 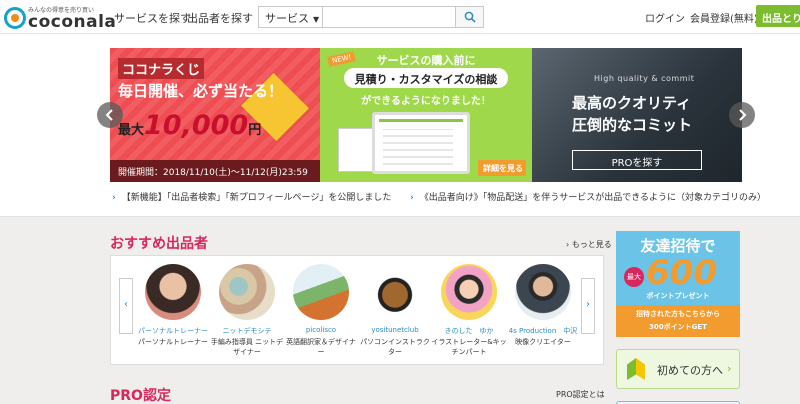 I want to click on logo-text: coconala, so click(x=72, y=22).